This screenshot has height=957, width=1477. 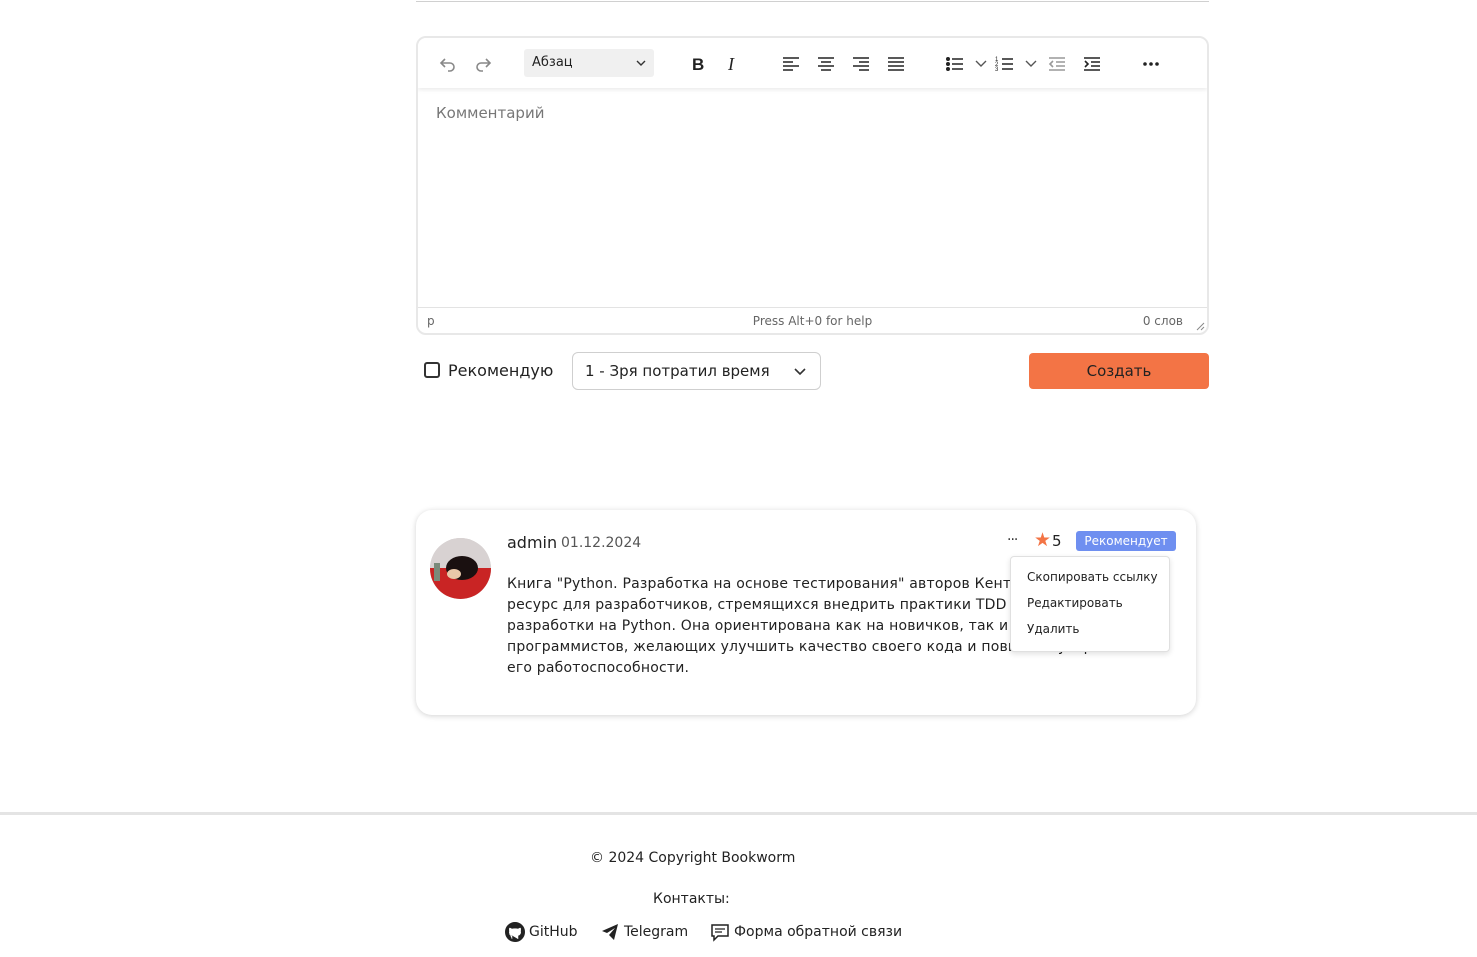 I want to click on review-date: 01.12.2024, so click(x=601, y=543).